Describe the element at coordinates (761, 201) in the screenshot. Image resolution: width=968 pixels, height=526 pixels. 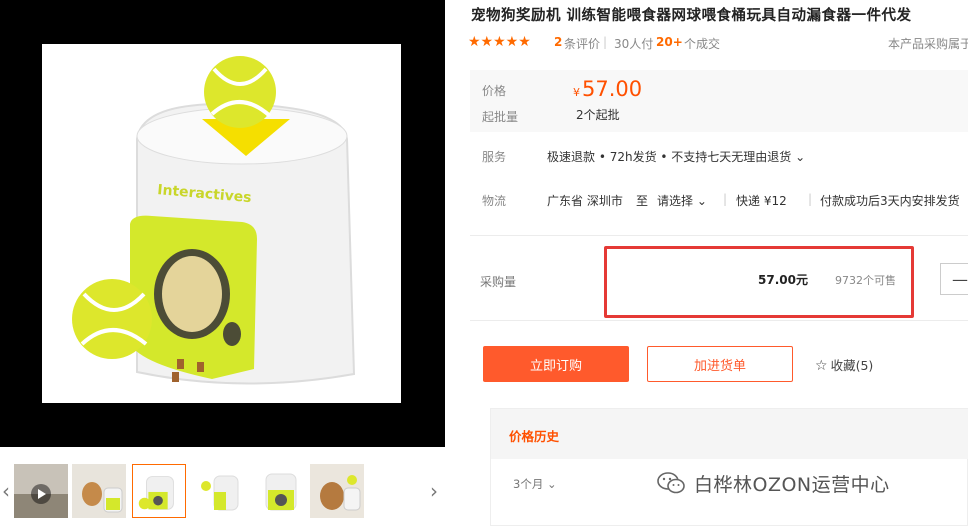
I see `express-fee: 快递 ¥12` at that location.